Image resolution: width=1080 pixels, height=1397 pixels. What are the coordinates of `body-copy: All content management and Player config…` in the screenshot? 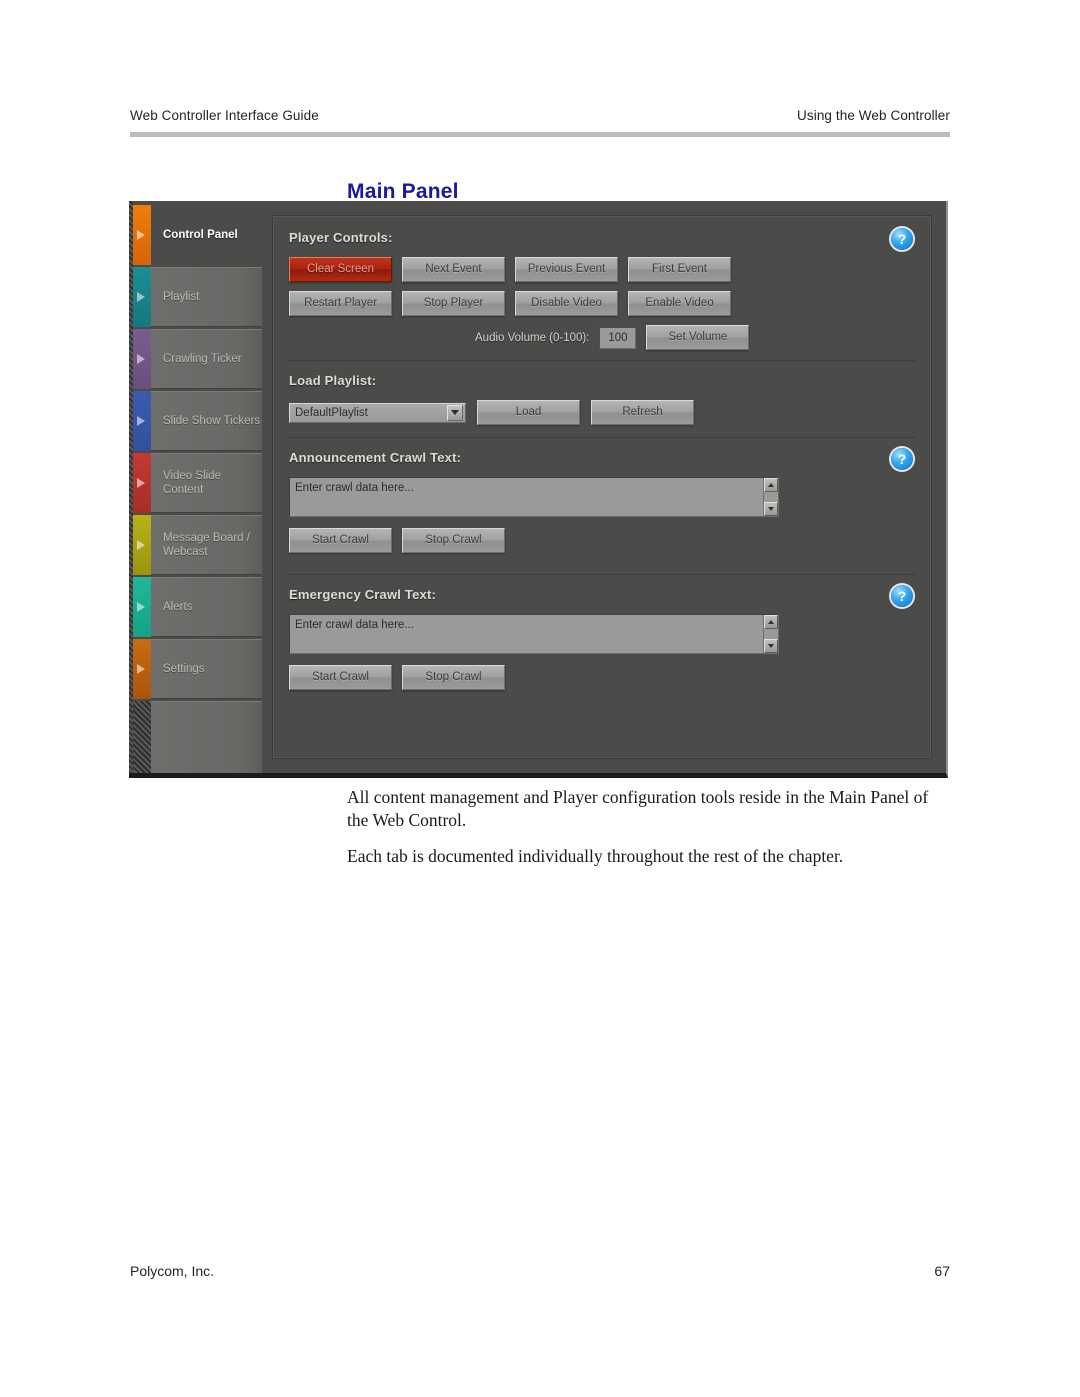 It's located at (647, 833).